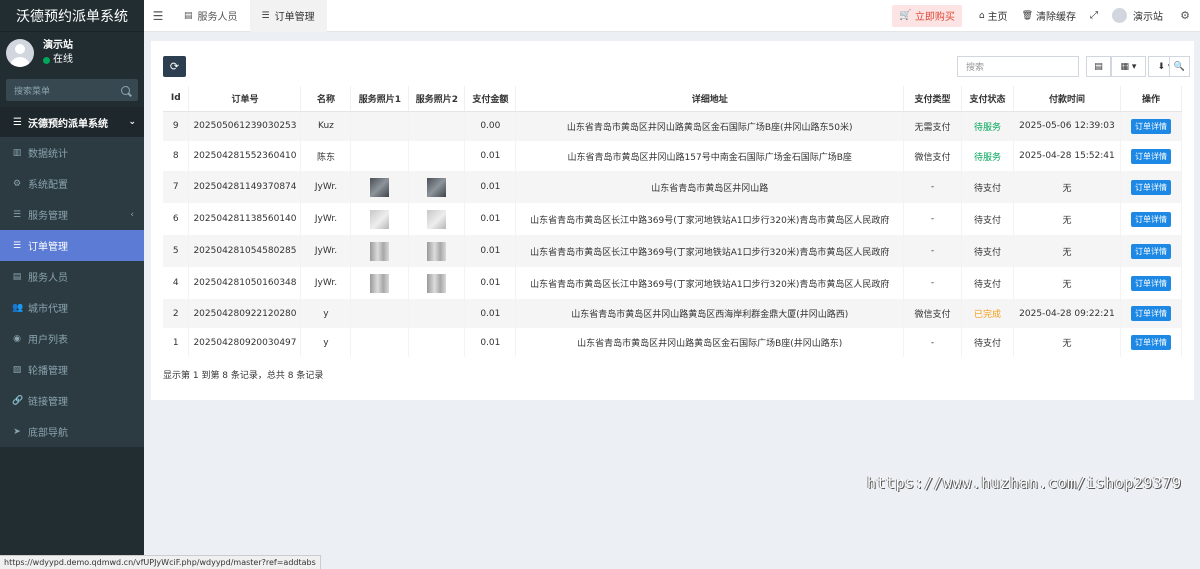  I want to click on advanced-search-button: 🔍, so click(1179, 66).